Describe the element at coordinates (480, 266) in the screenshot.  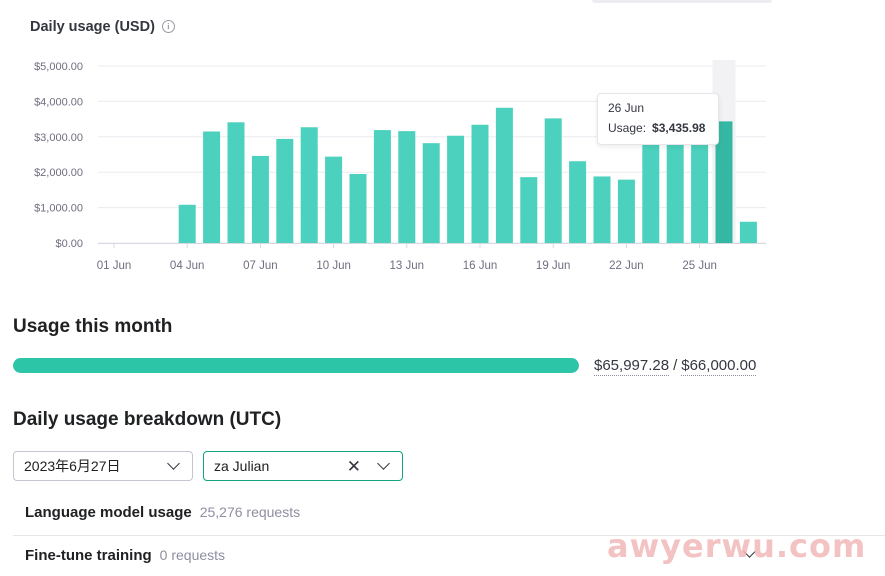
I see `x-tick-label: 16 Jun` at that location.